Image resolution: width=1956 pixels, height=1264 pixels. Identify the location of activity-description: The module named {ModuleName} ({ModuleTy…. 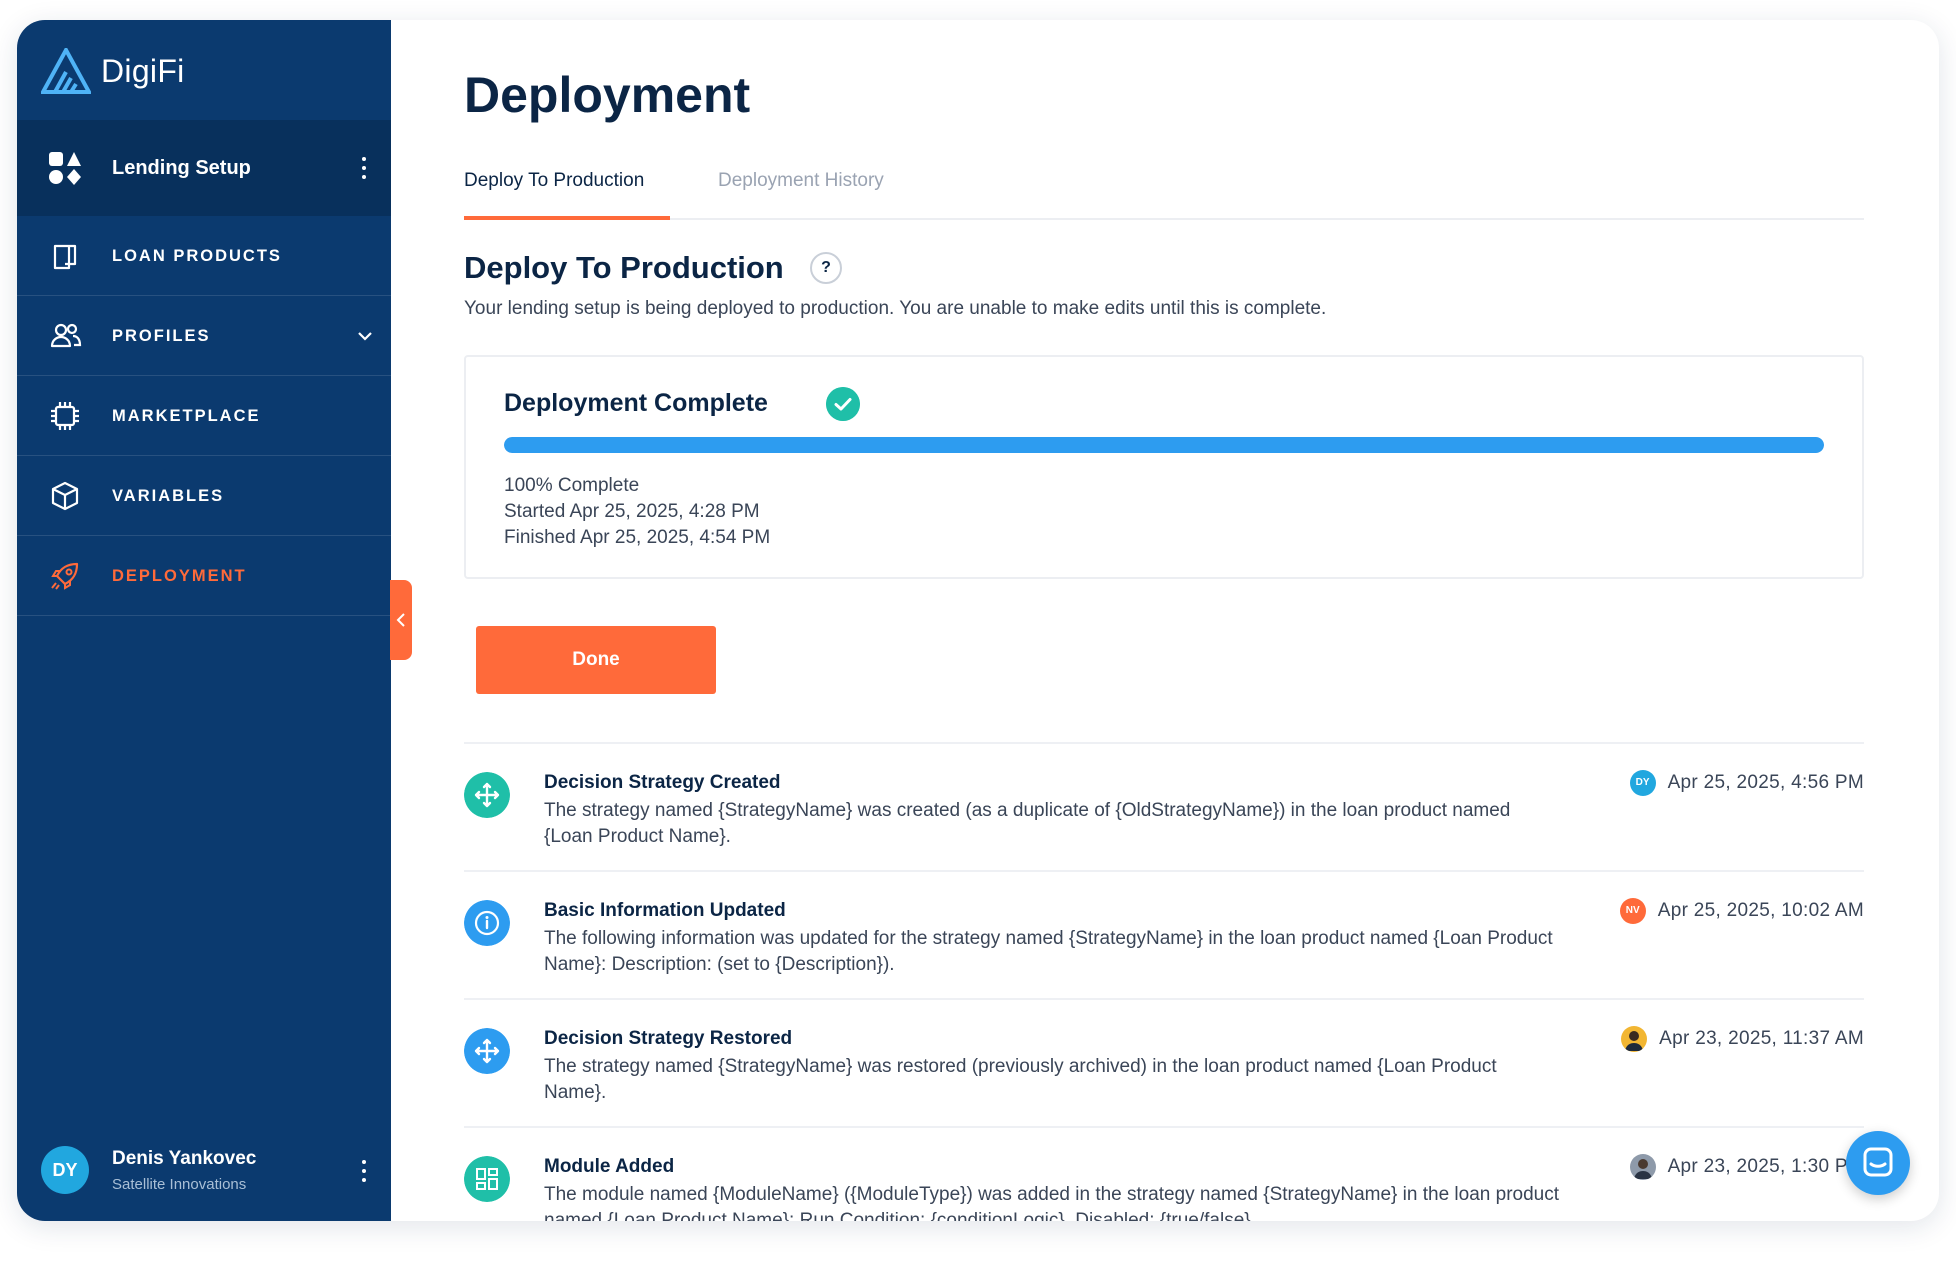
(1052, 1202).